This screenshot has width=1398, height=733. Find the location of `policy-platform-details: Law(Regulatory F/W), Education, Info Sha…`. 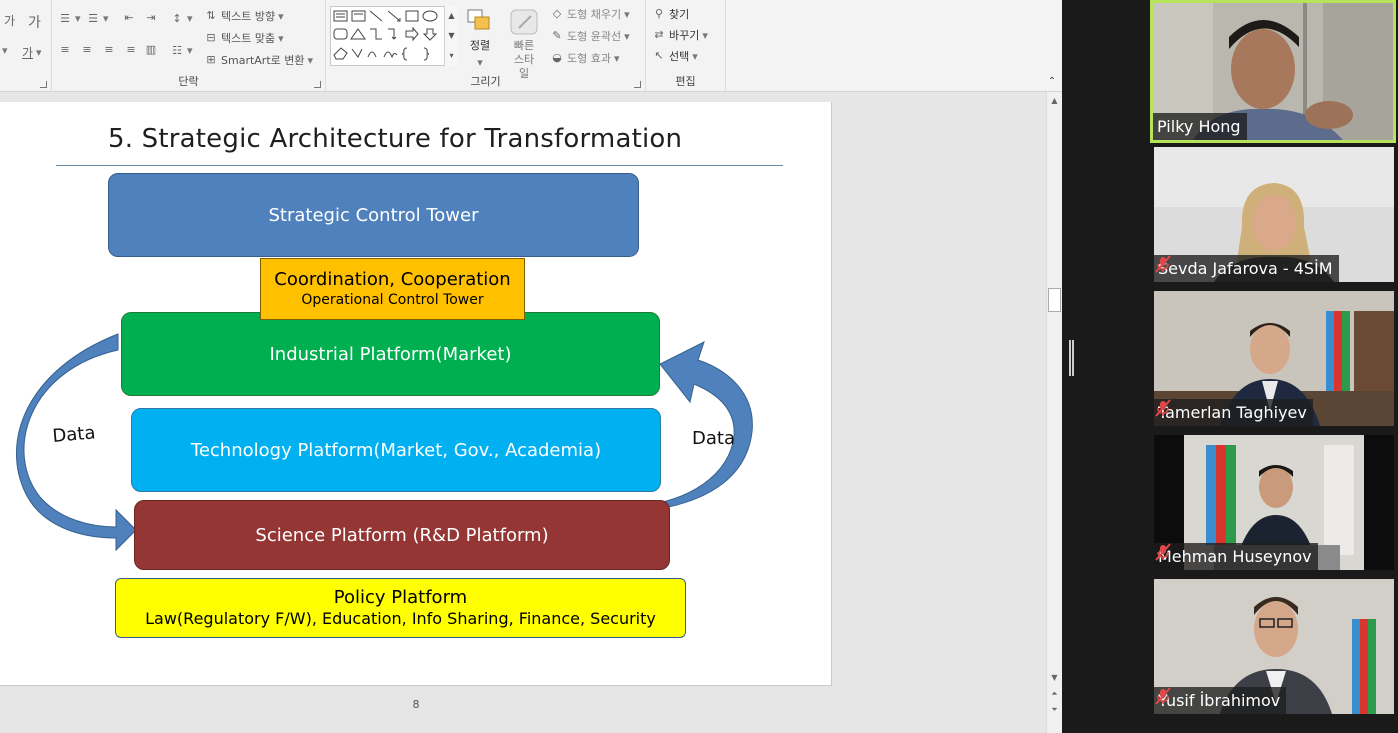

policy-platform-details: Law(Regulatory F/W), Education, Info Sha… is located at coordinates (400, 618).